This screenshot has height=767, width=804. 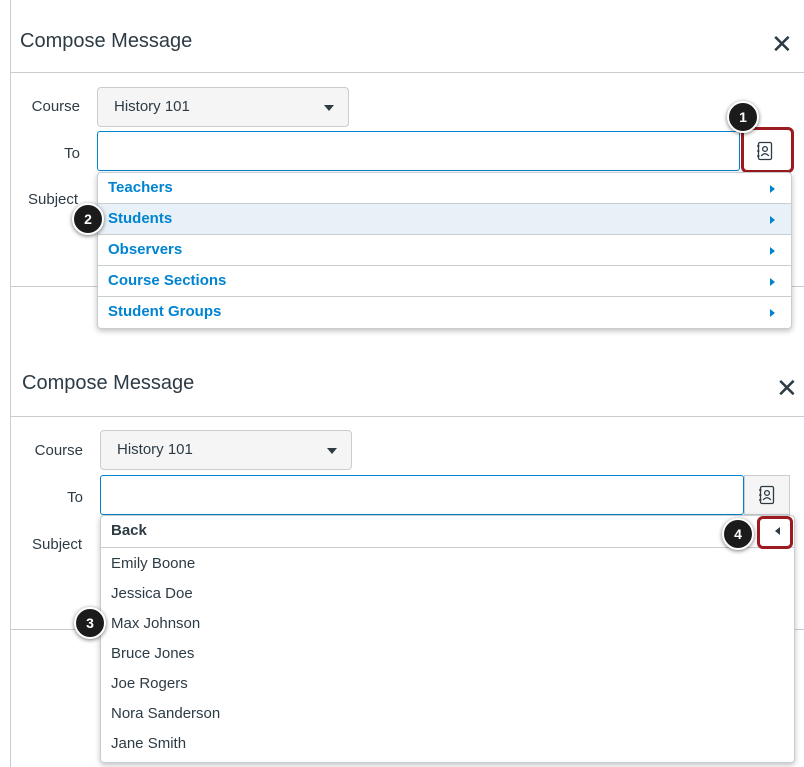 What do you see at coordinates (447, 654) in the screenshot?
I see `student-list-item: Bruce Jones` at bounding box center [447, 654].